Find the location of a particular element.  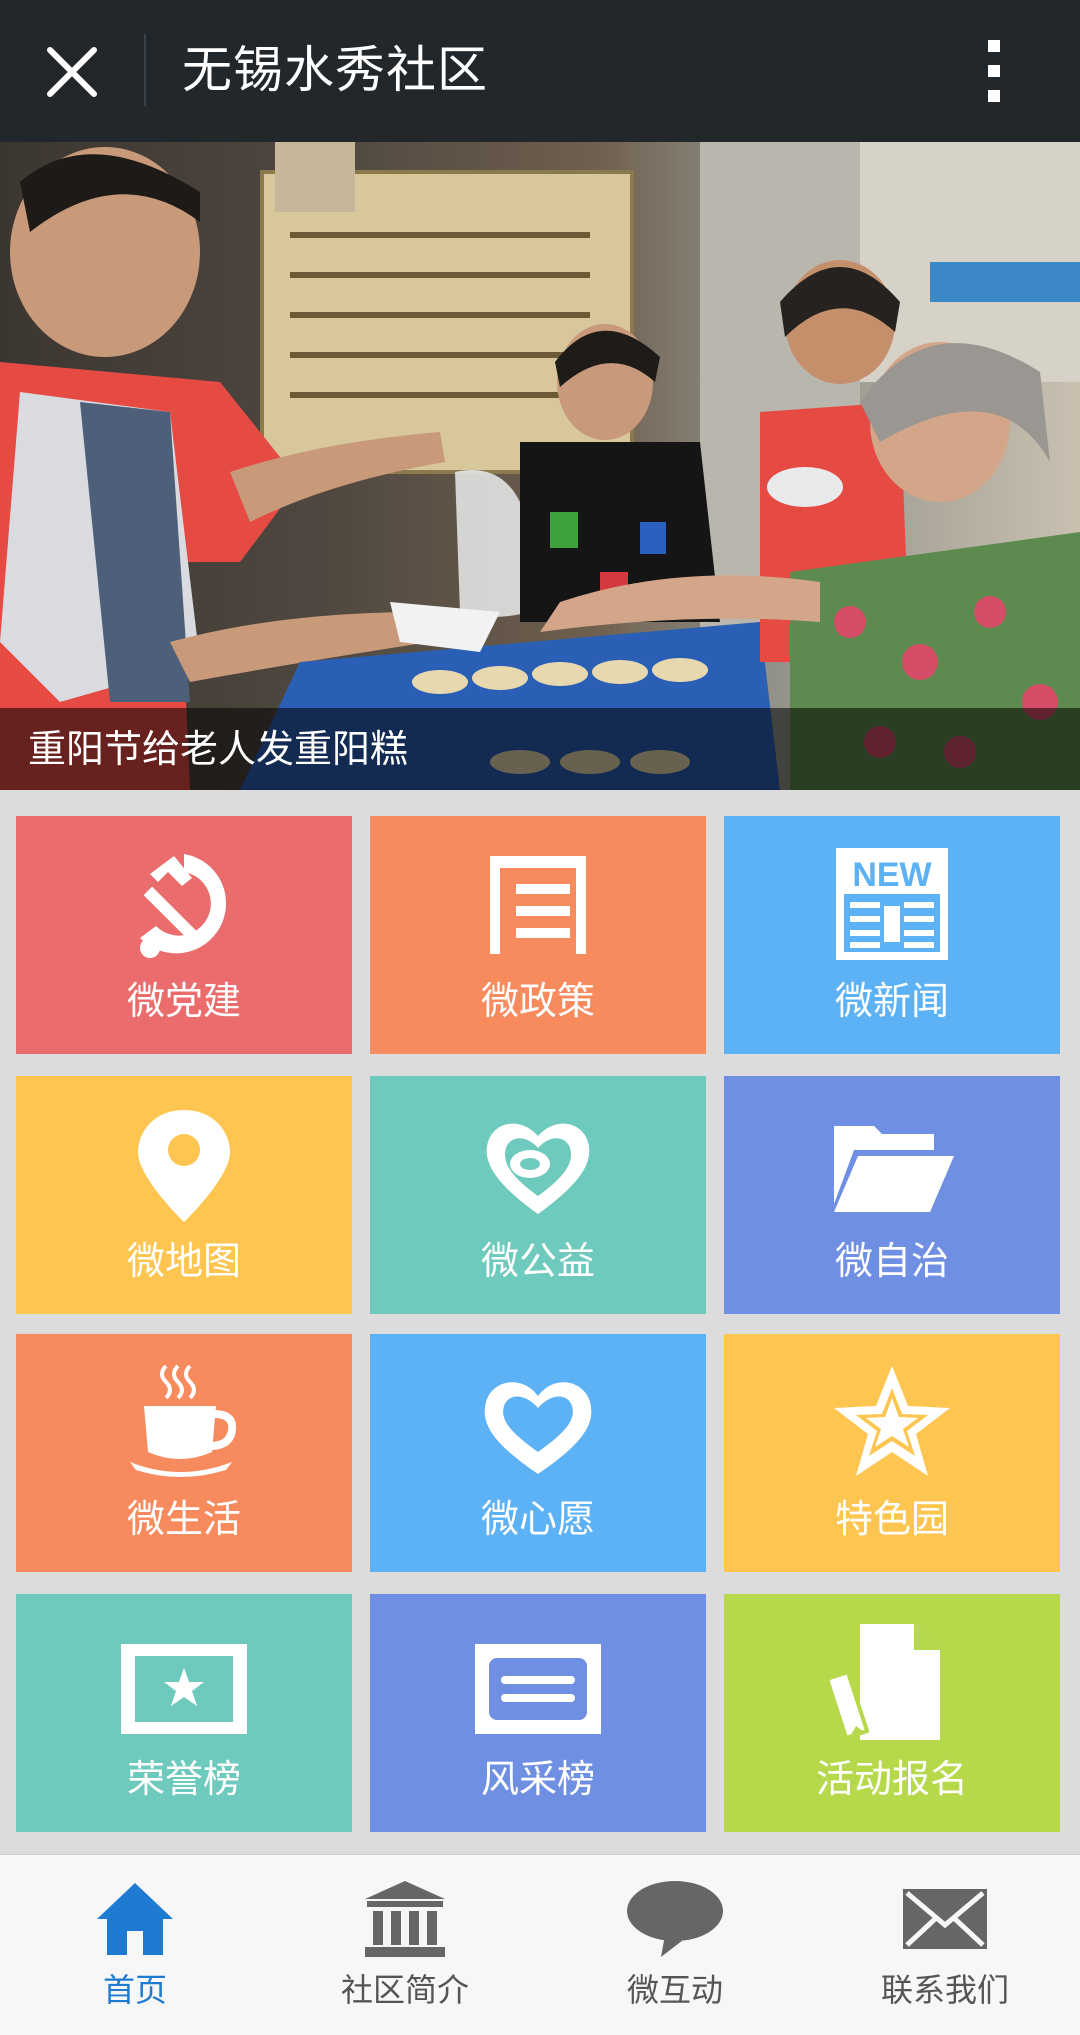

star-icon is located at coordinates (892, 1424).